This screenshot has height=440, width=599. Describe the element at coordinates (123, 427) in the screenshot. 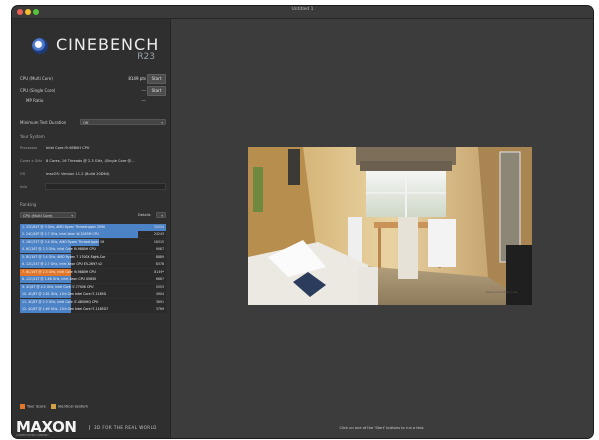

I see `maxon-tagline: 3D FOR THE REAL WORLD` at that location.